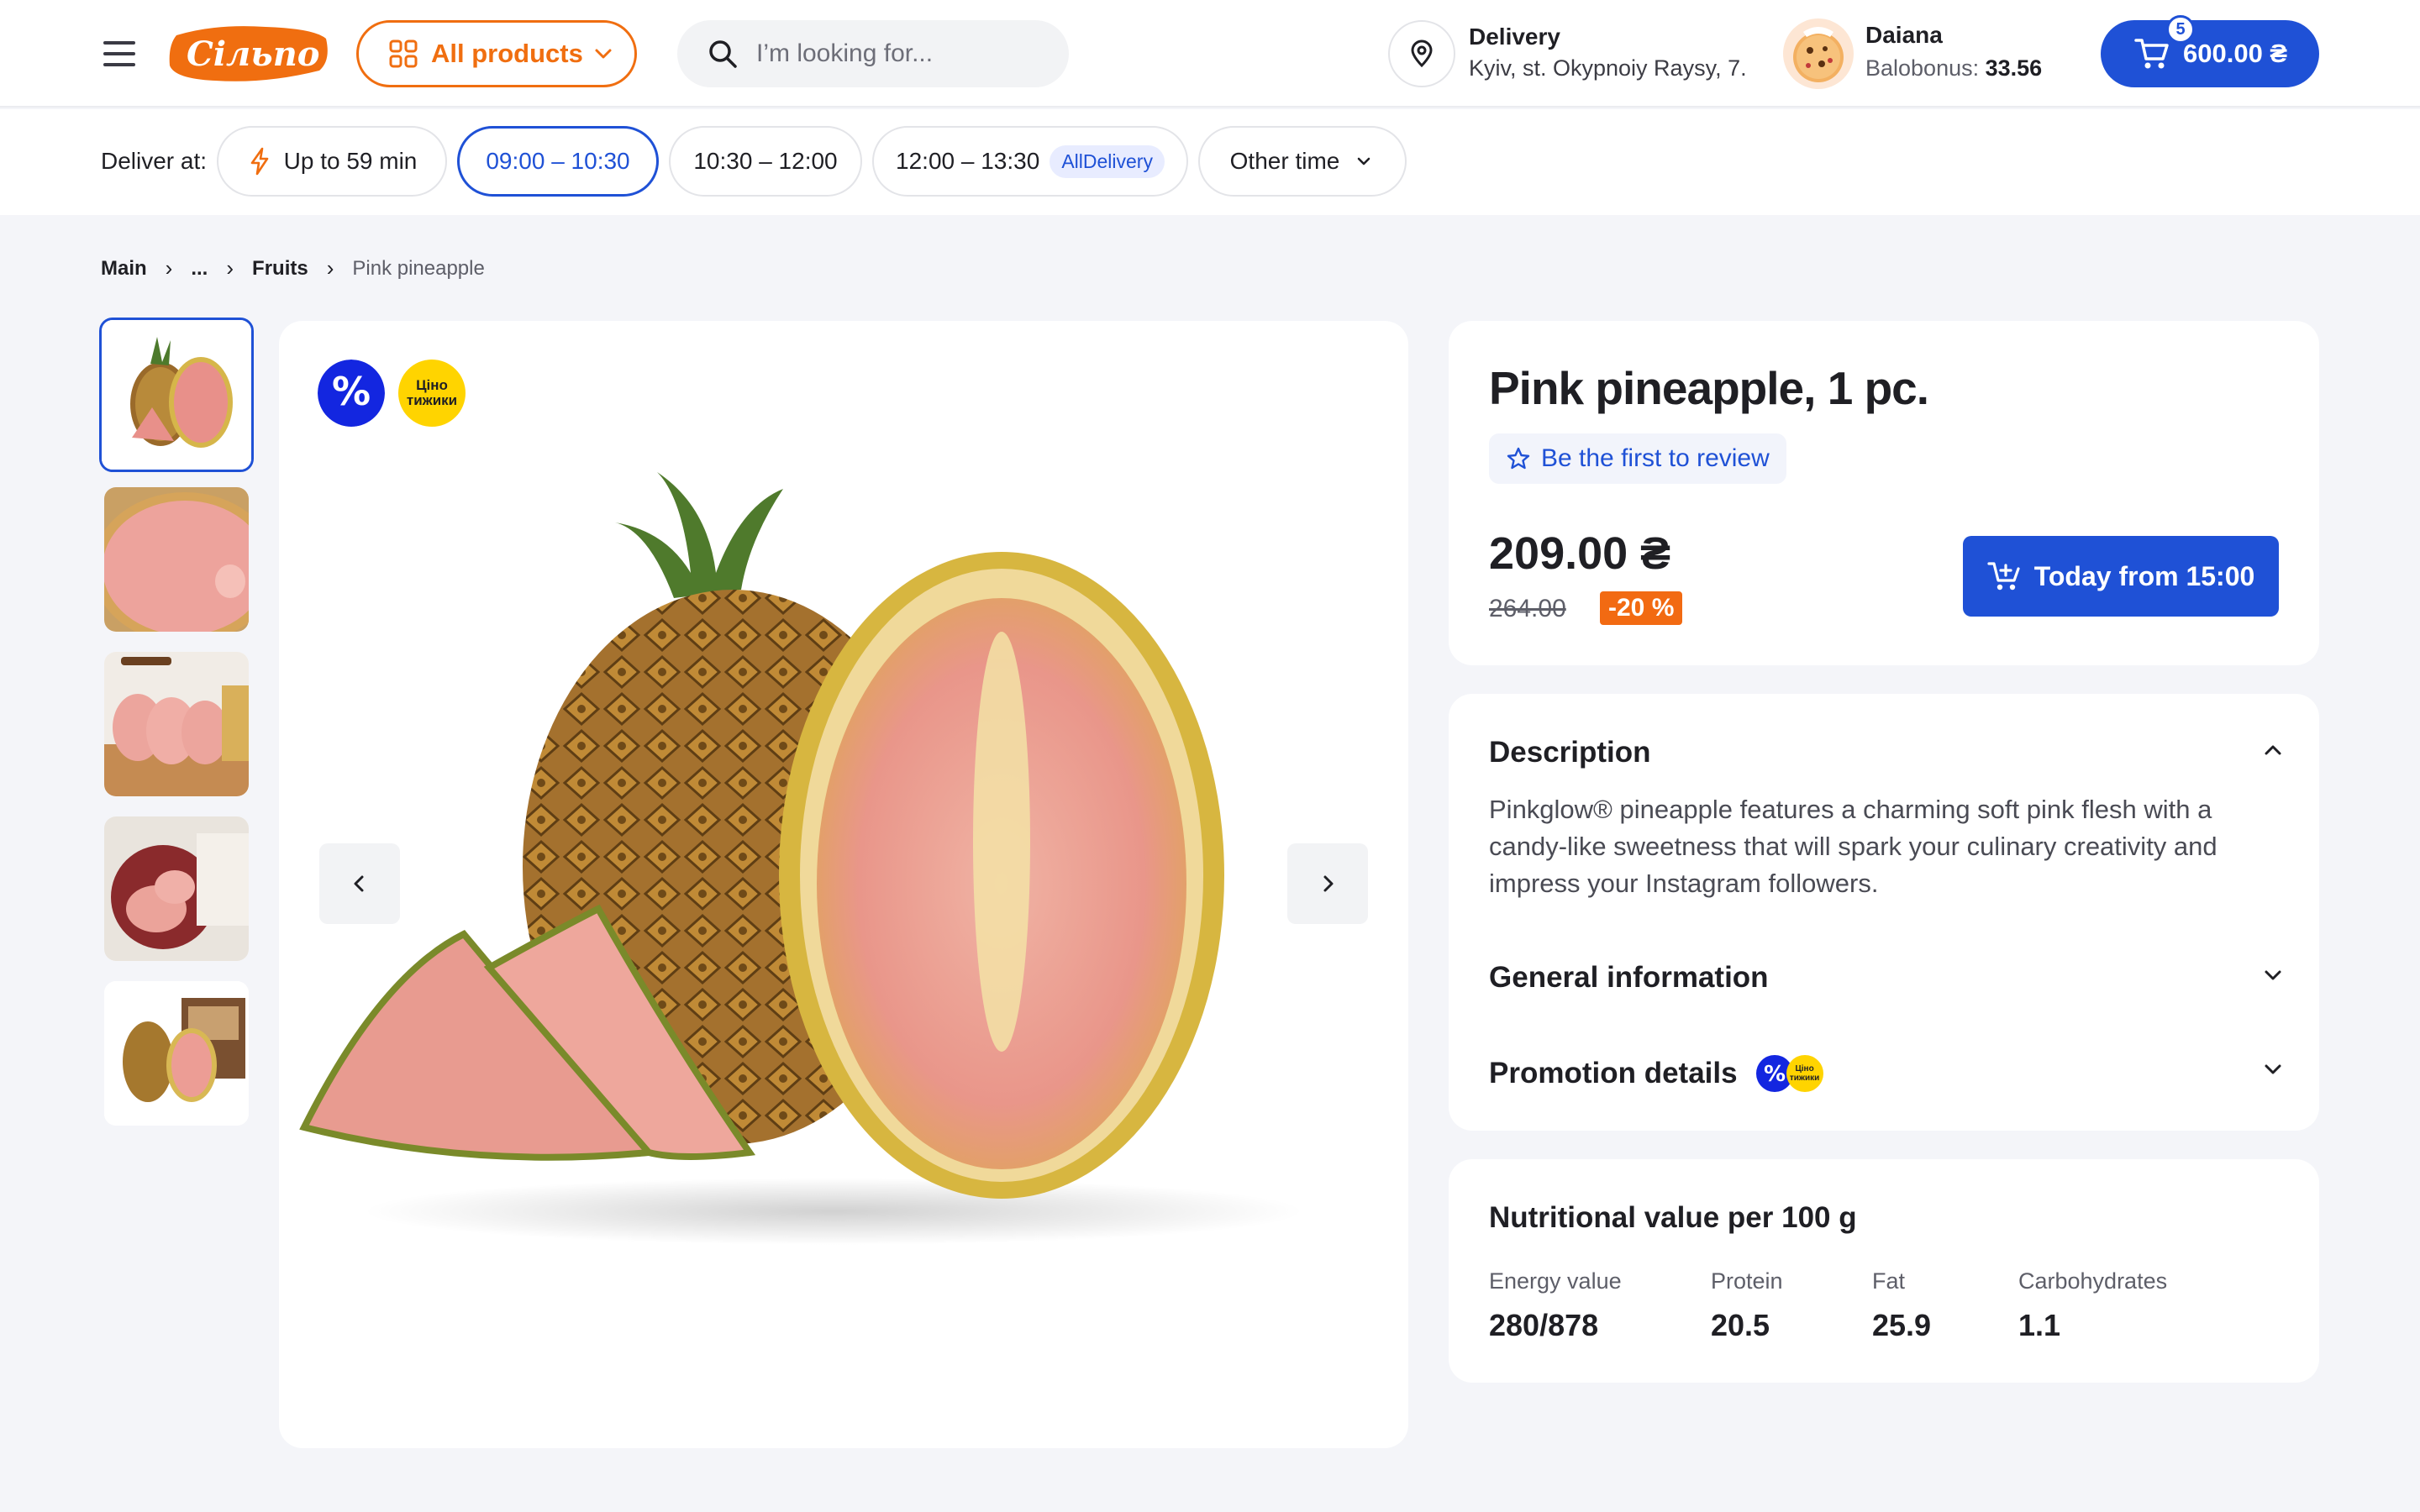 The image size is (2420, 1512). Describe the element at coordinates (1544, 1325) in the screenshot. I see `nutrition-value: 280/878` at that location.